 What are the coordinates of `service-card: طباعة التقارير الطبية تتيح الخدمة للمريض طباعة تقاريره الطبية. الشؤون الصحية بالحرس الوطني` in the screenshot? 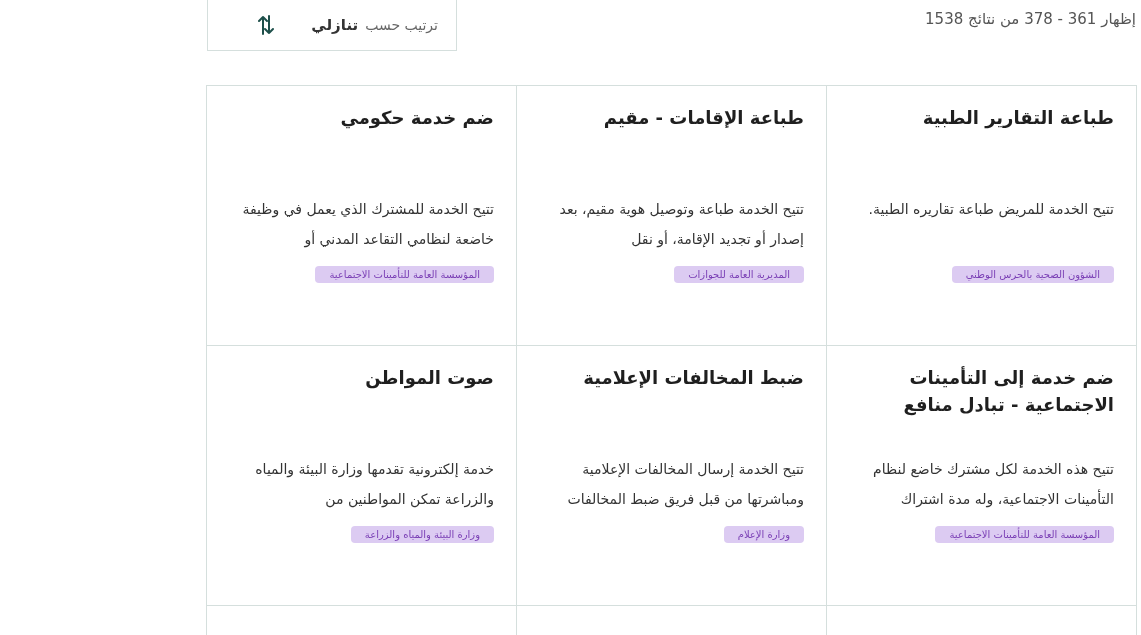 It's located at (981, 216).